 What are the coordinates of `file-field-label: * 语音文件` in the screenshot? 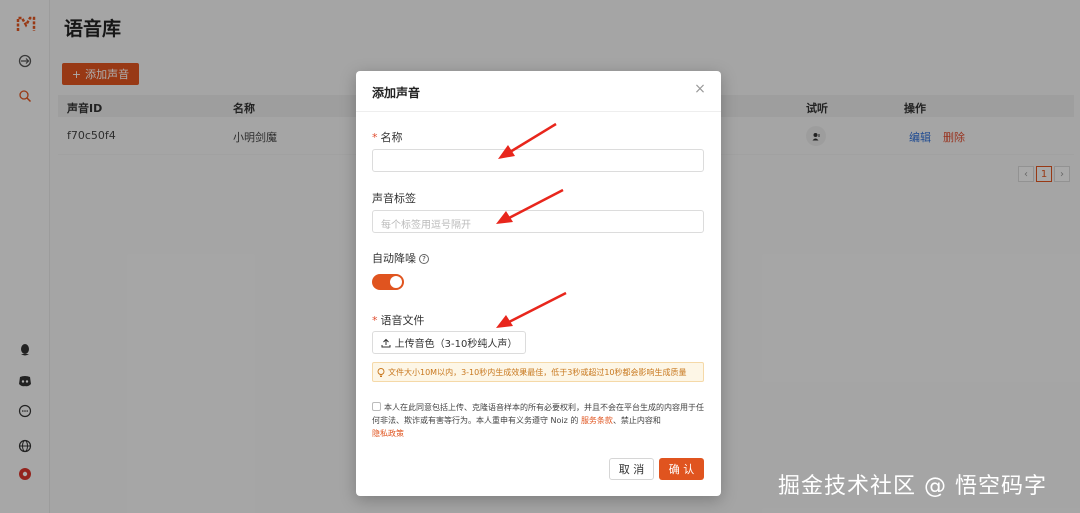 It's located at (398, 320).